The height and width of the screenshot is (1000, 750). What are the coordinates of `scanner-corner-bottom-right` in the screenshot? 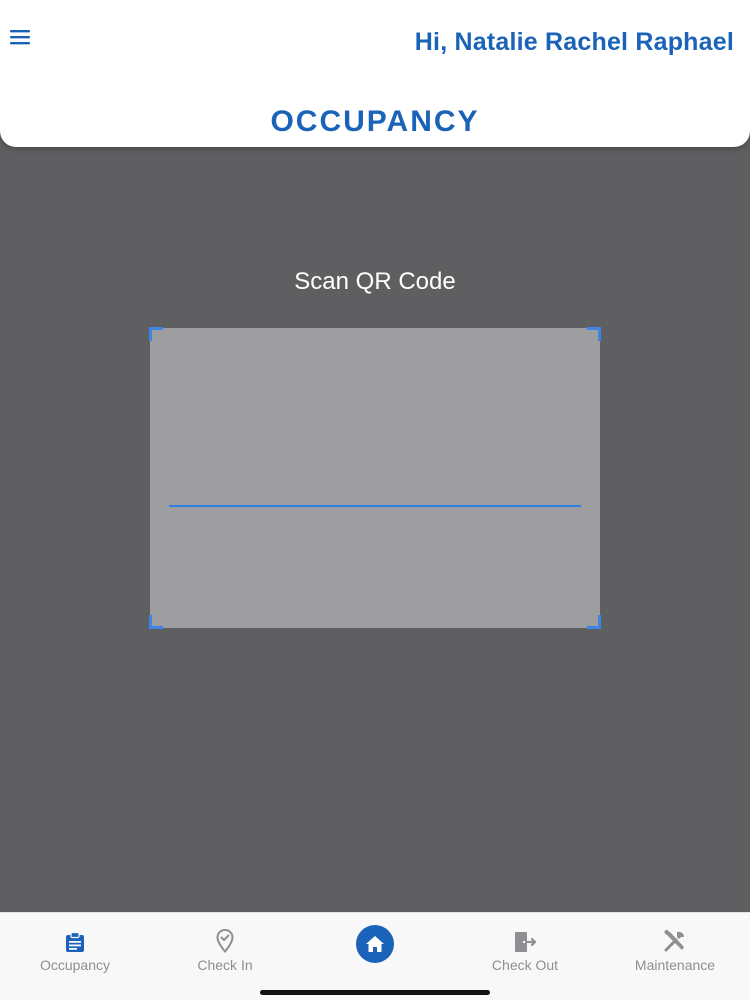 It's located at (594, 622).